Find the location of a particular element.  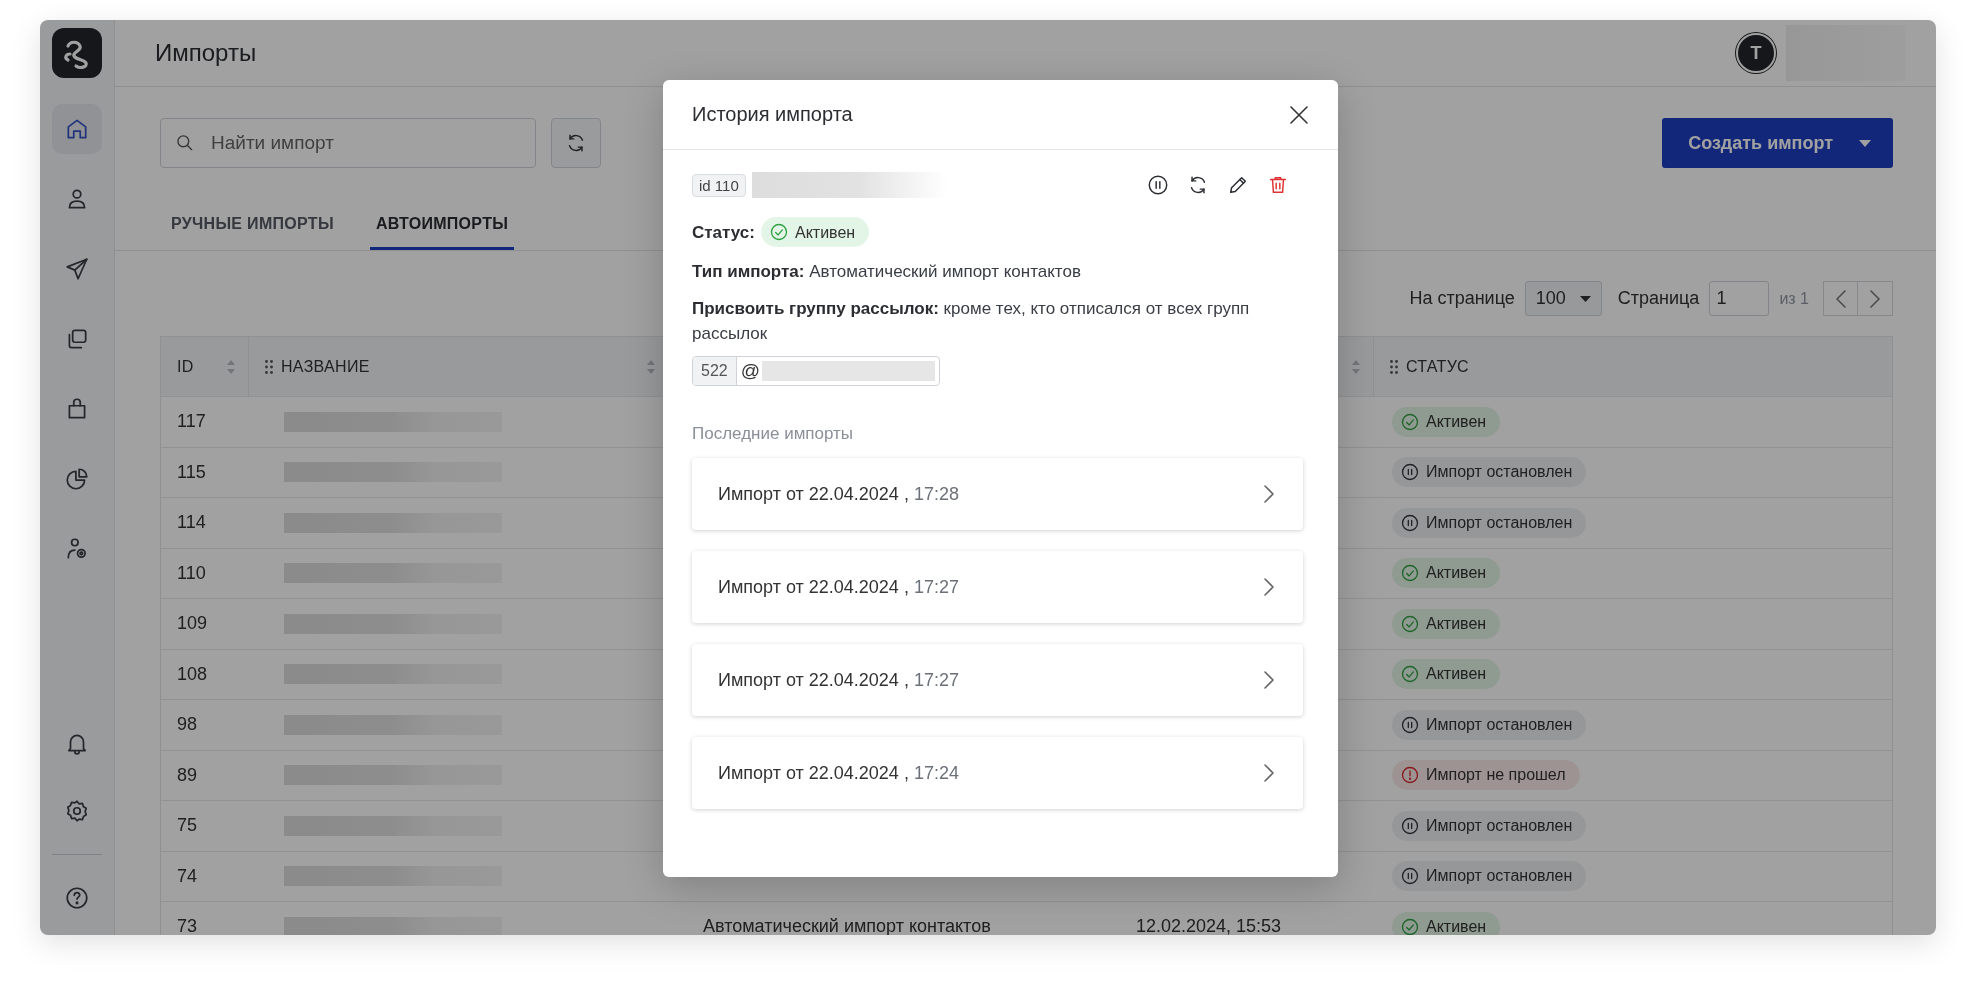

table-cell: 73 is located at coordinates (187, 925).